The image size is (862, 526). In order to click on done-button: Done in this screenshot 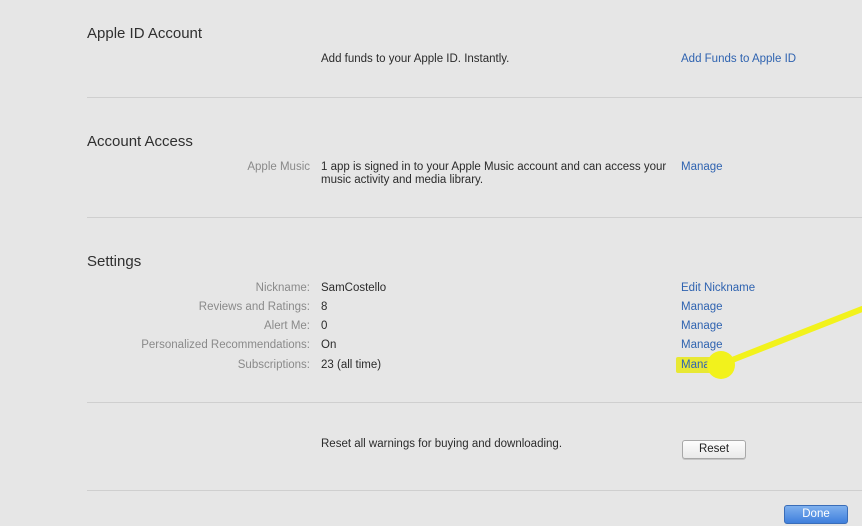, I will do `click(816, 514)`.